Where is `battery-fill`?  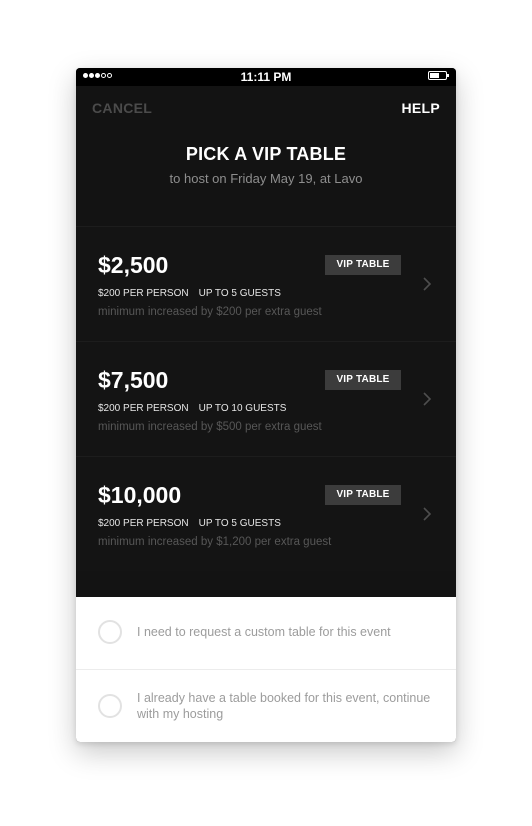 battery-fill is located at coordinates (434, 75).